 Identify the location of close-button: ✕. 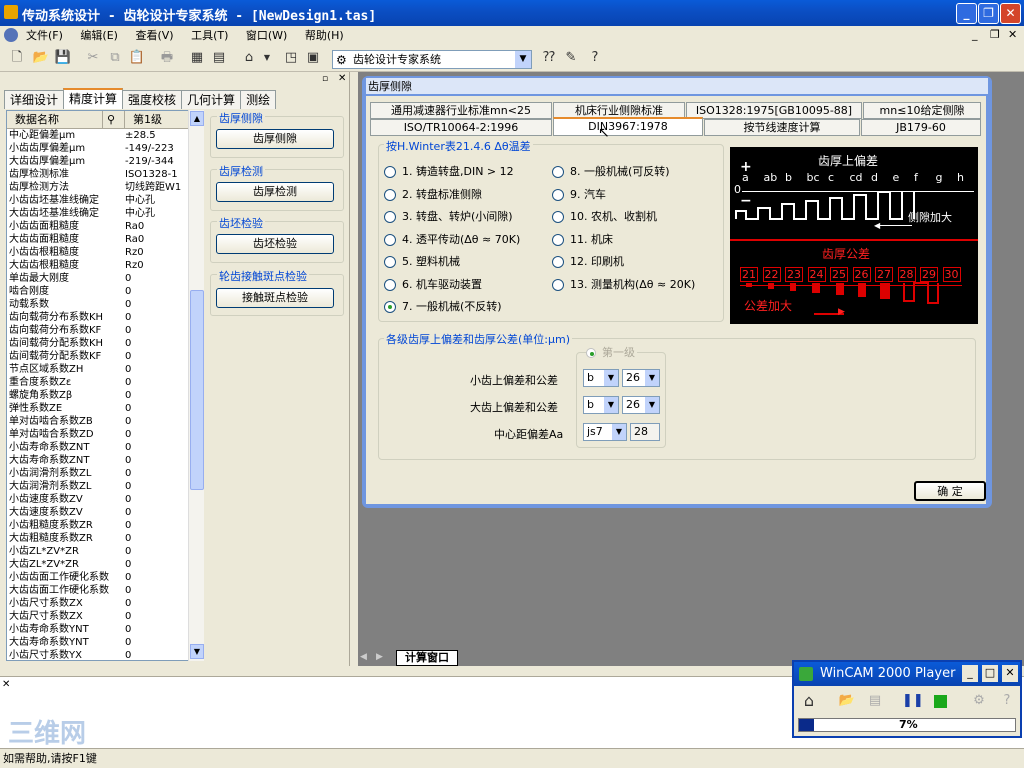
(1010, 13).